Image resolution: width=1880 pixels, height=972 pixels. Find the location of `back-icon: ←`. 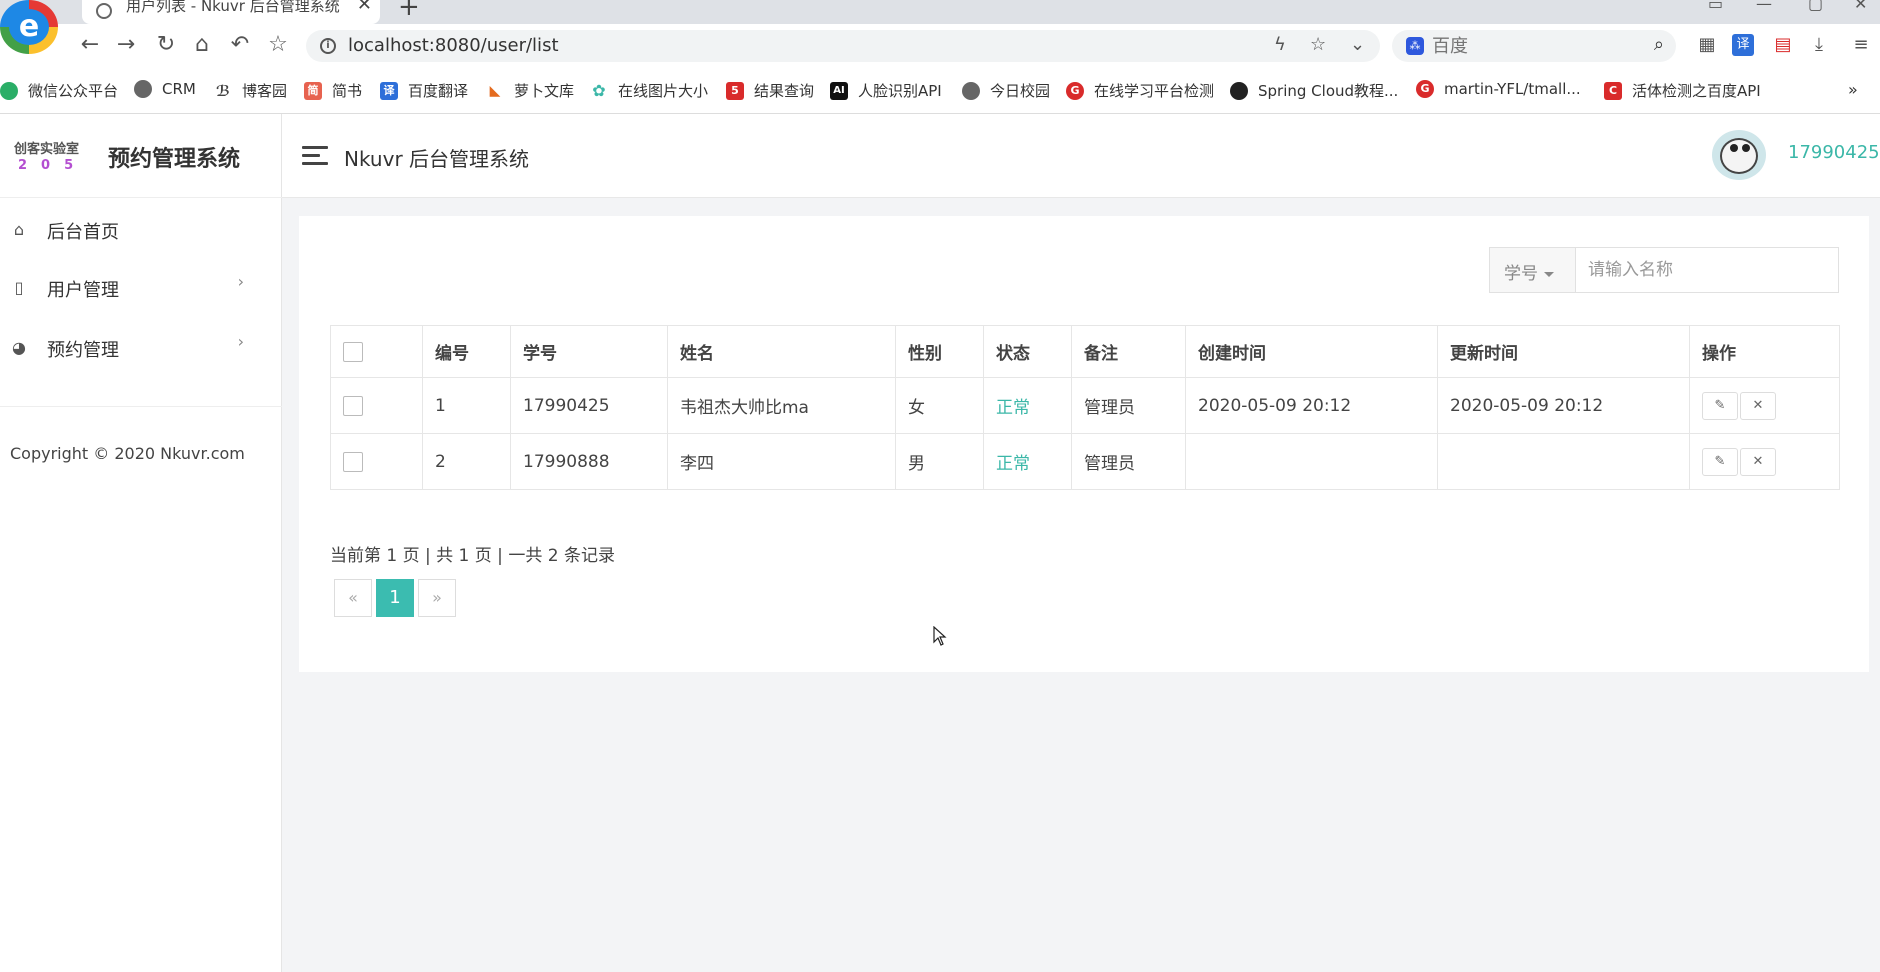

back-icon: ← is located at coordinates (90, 44).